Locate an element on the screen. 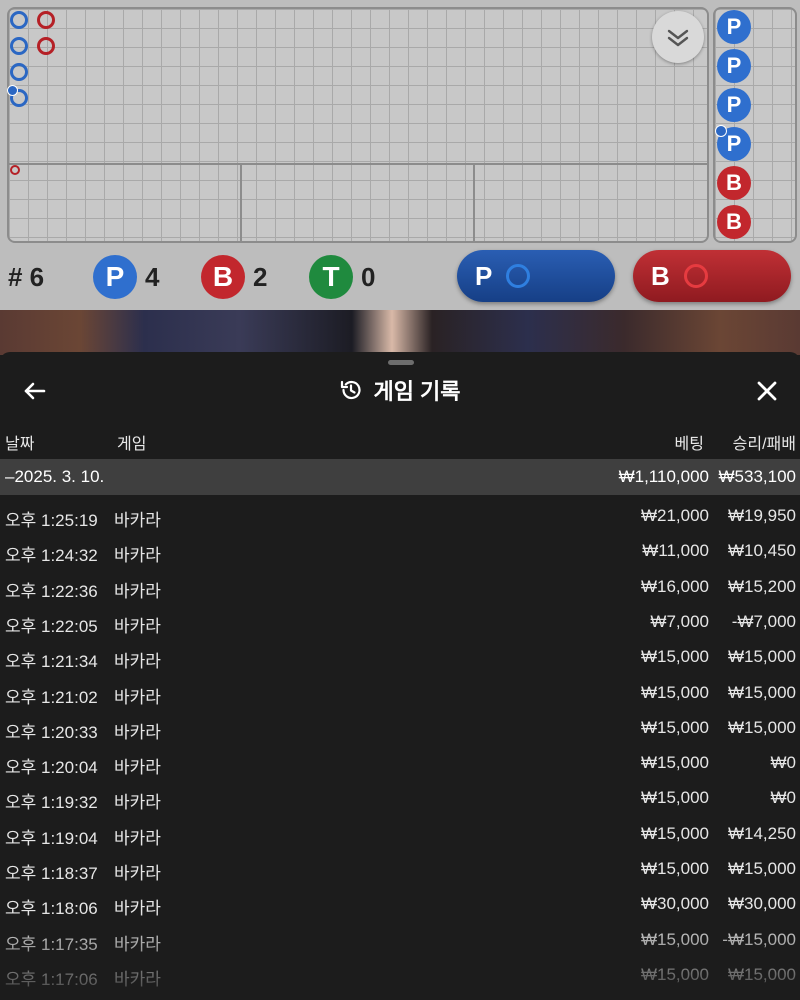 The height and width of the screenshot is (1000, 800). column-header-winloss: 승리/패배 is located at coordinates (764, 444).